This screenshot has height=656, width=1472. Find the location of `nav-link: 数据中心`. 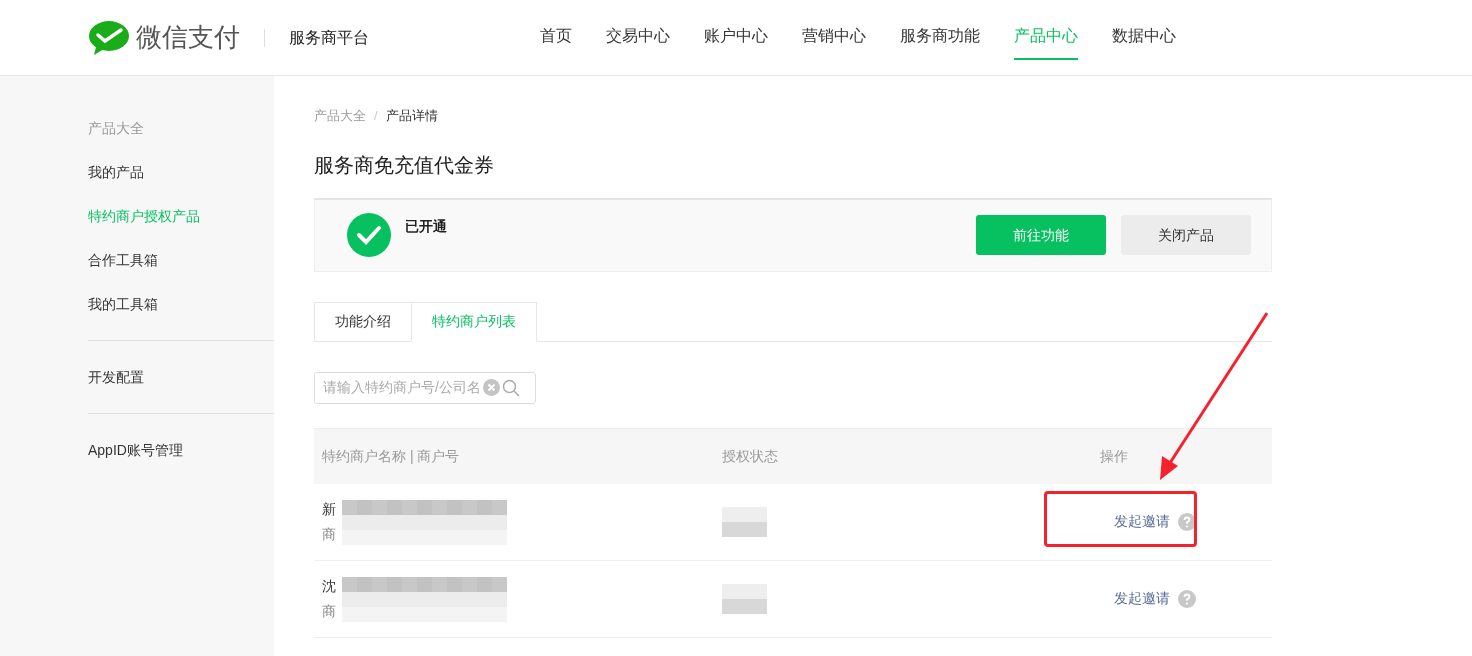

nav-link: 数据中心 is located at coordinates (1144, 37).